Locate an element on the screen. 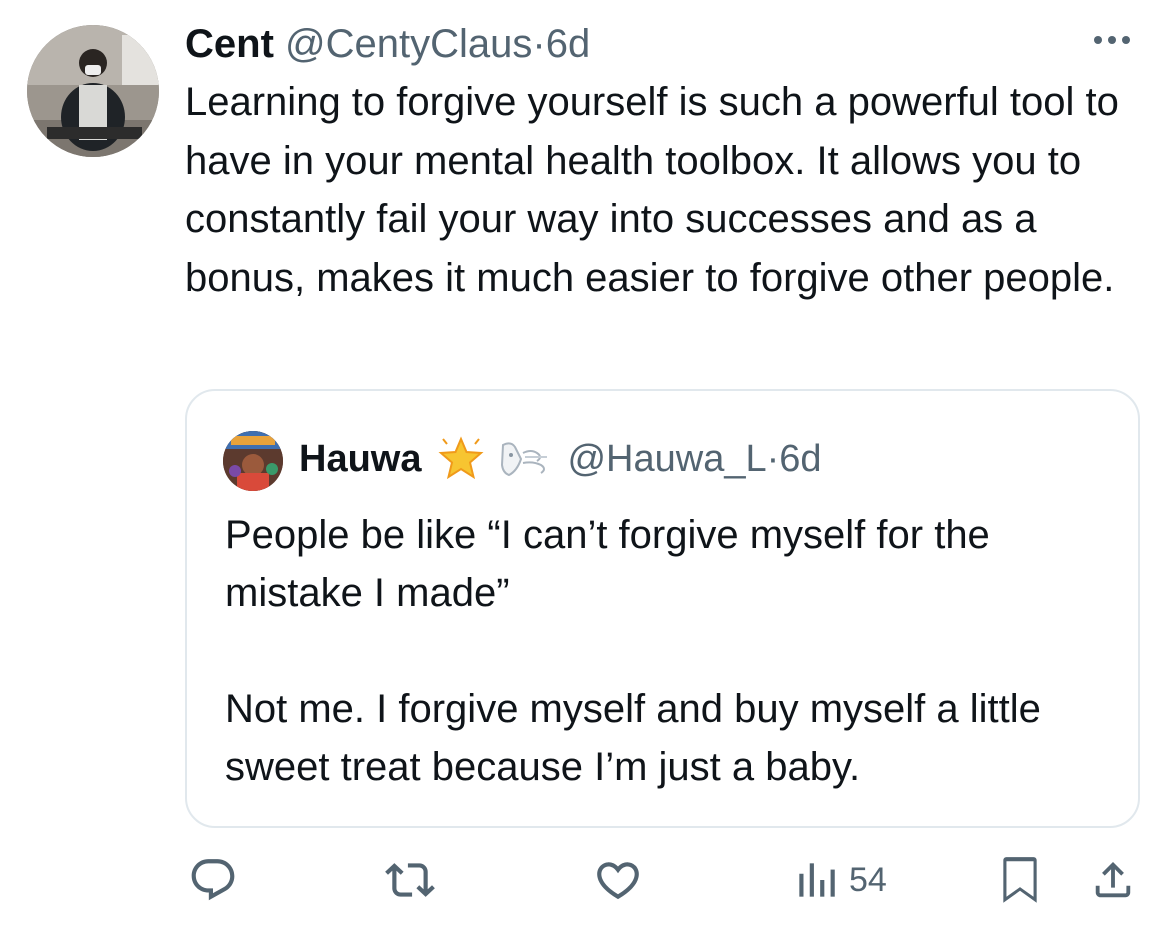 The width and height of the screenshot is (1170, 932). reply-icon is located at coordinates (213, 880).